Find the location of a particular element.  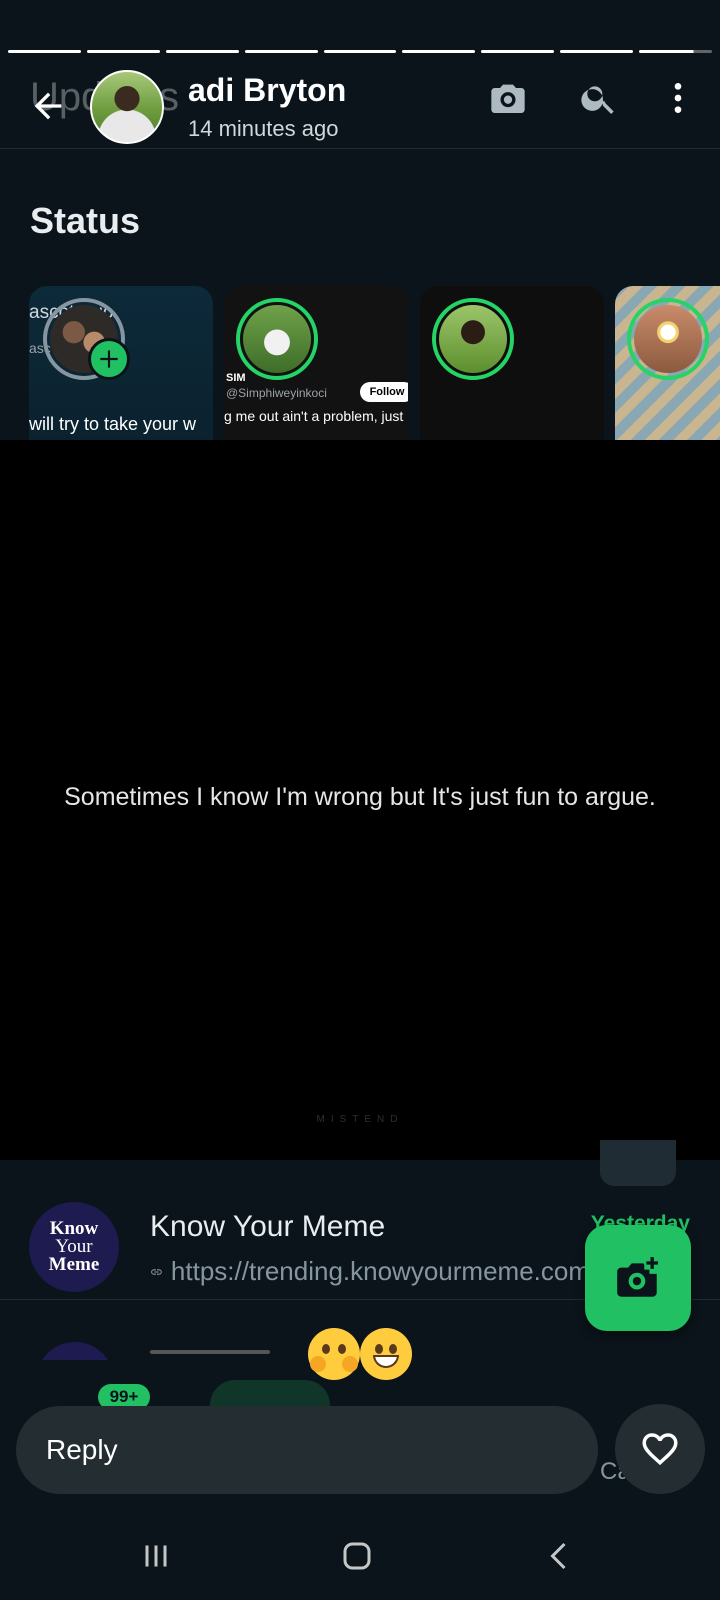

channel-preview-text: https://trending.knowyourmeme.com is located at coordinates (380, 1271).